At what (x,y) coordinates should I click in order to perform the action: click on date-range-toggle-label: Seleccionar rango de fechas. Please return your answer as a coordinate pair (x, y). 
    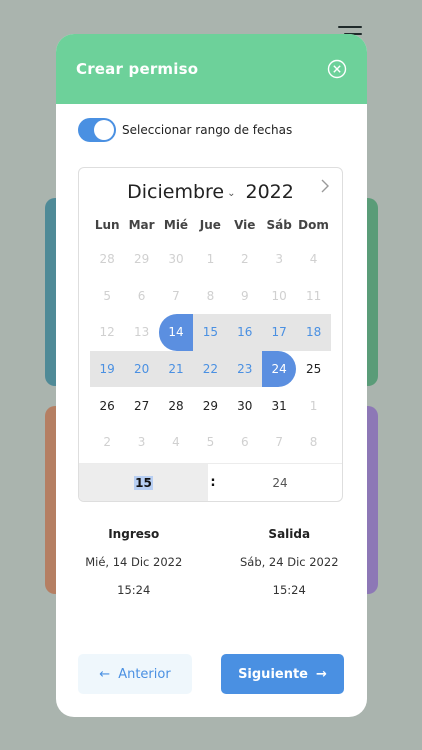
    Looking at the image, I should click on (207, 130).